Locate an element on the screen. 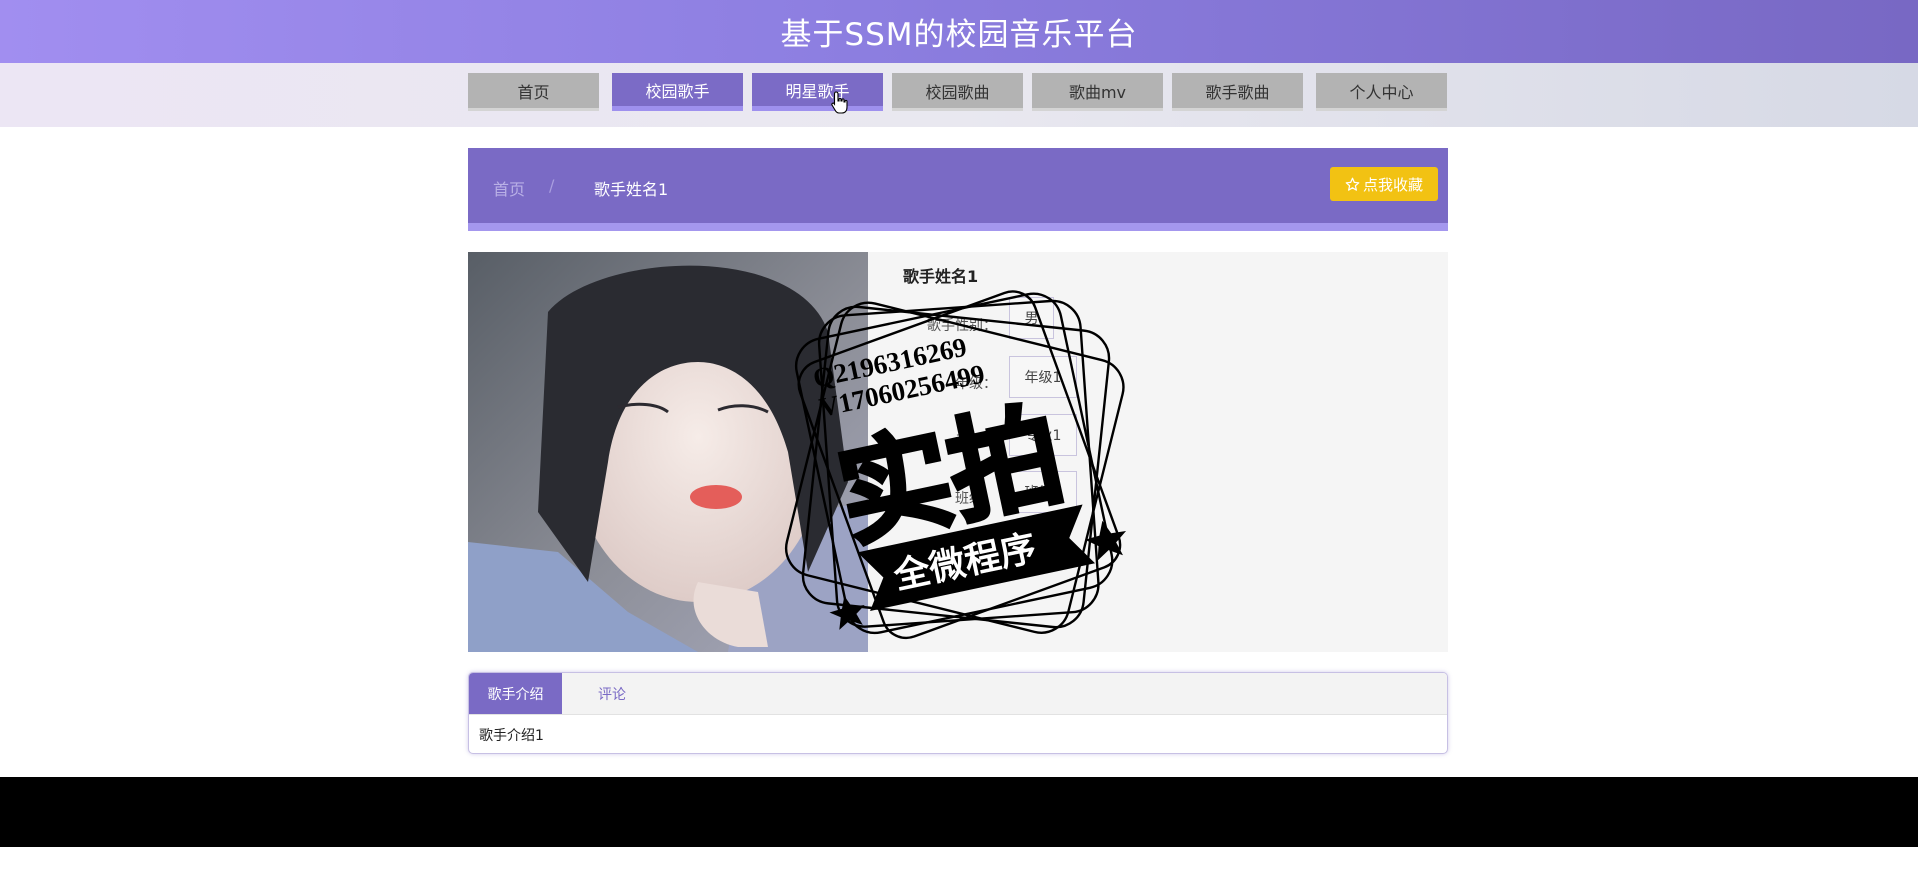 Image resolution: width=1918 pixels, height=883 pixels. tab-content: 歌手介绍1 is located at coordinates (511, 736).